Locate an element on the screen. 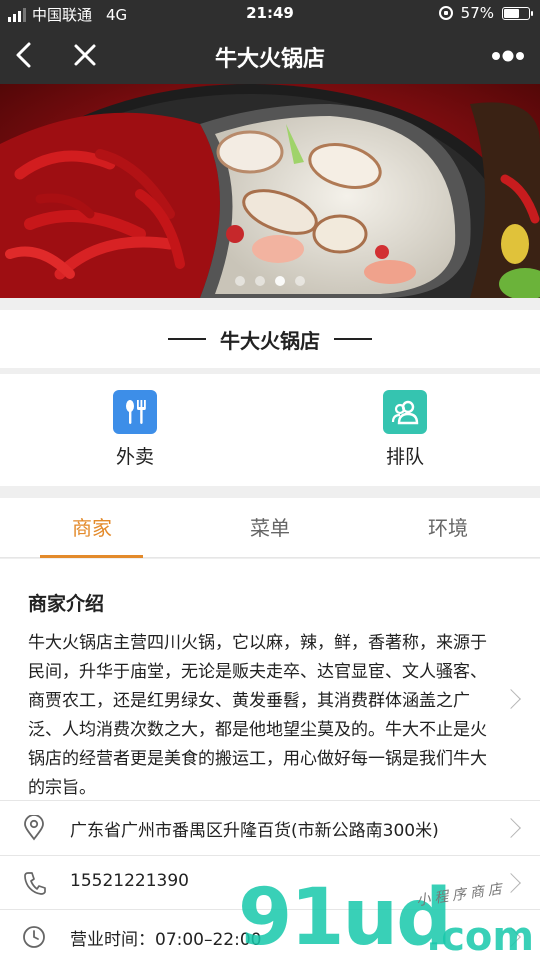  store-name: 牛大火锅店 is located at coordinates (270, 340).